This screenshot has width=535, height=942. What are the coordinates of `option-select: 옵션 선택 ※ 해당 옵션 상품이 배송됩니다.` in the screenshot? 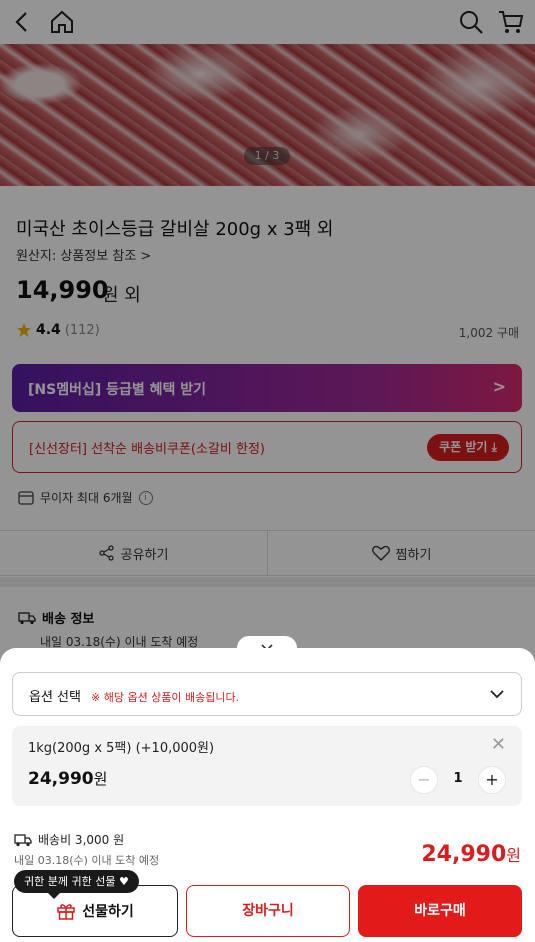 It's located at (267, 694).